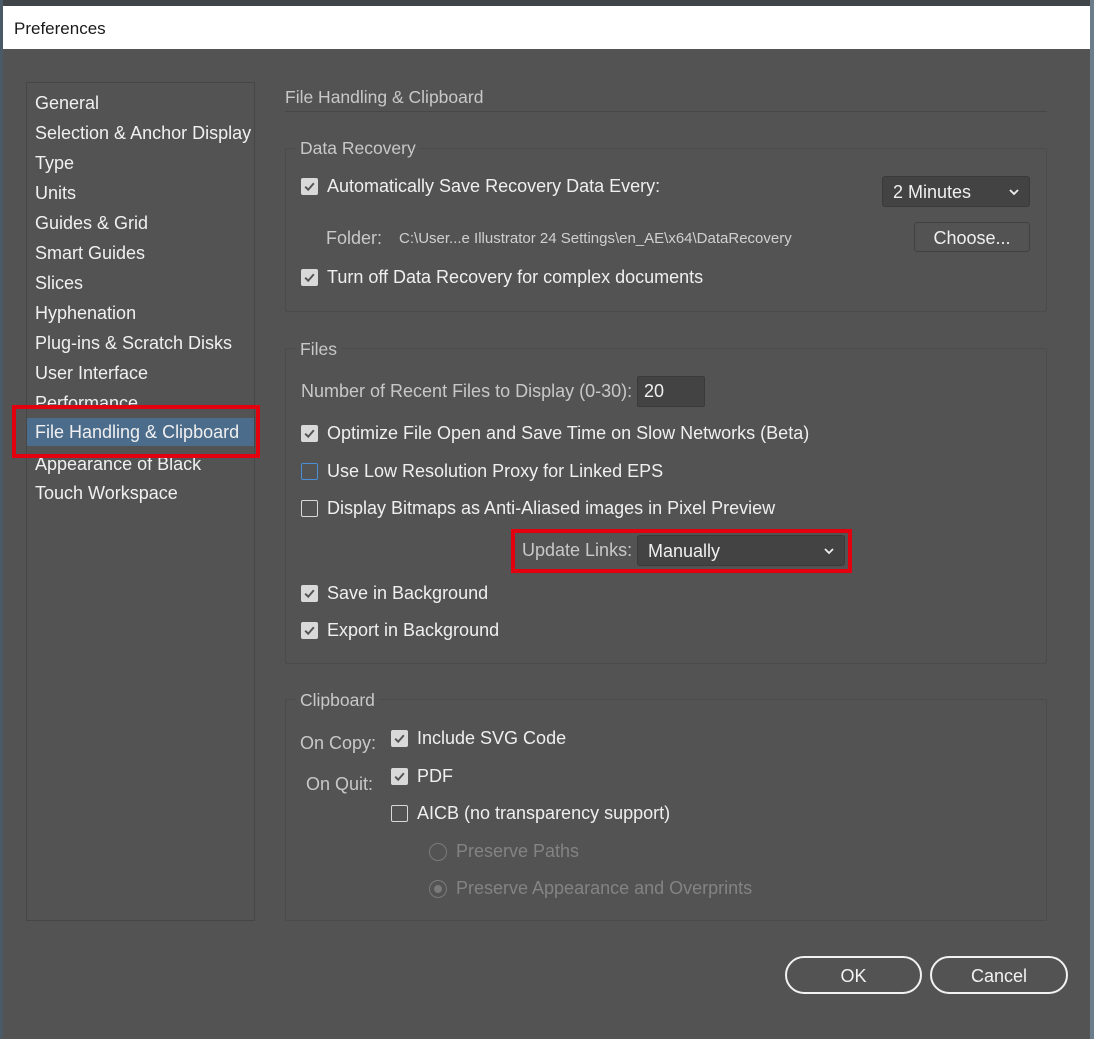  Describe the element at coordinates (544, 813) in the screenshot. I see `aicb-label: AICB (no transparency support)` at that location.